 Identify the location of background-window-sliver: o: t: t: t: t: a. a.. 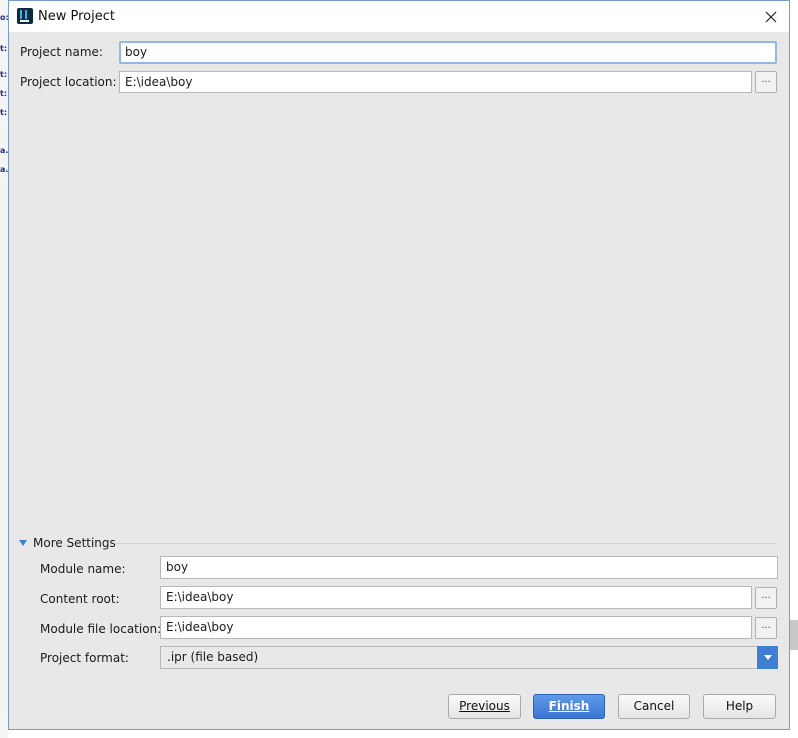
(4, 369).